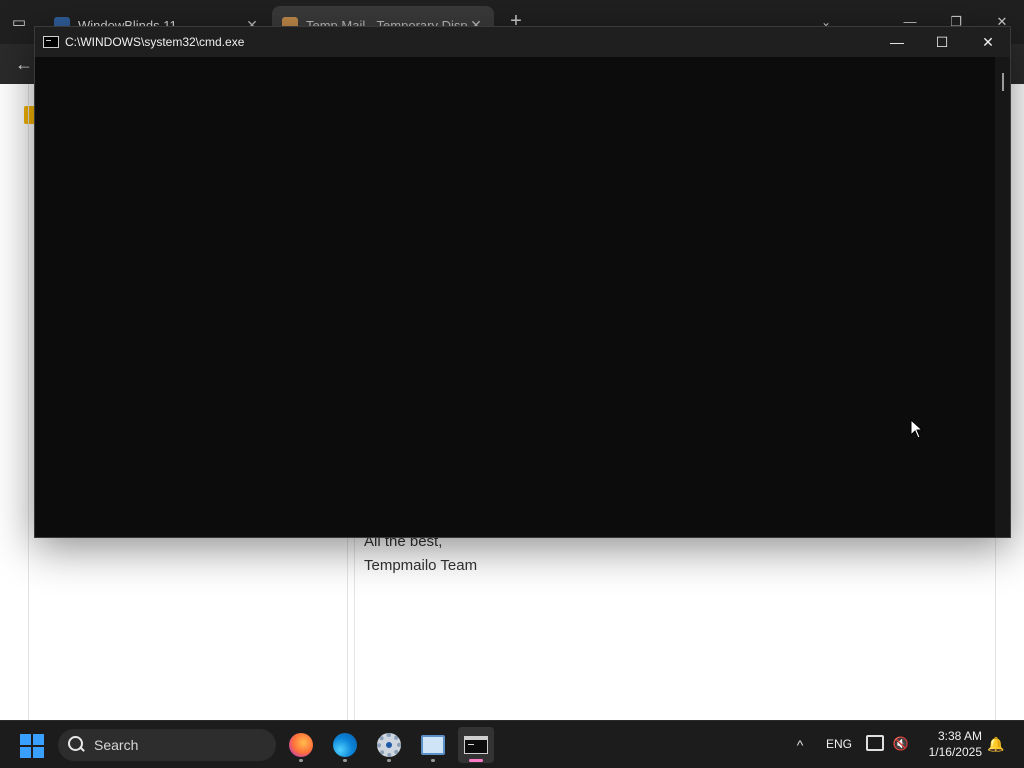  What do you see at coordinates (996, 744) in the screenshot?
I see `notification-bell-icon: 🔔` at bounding box center [996, 744].